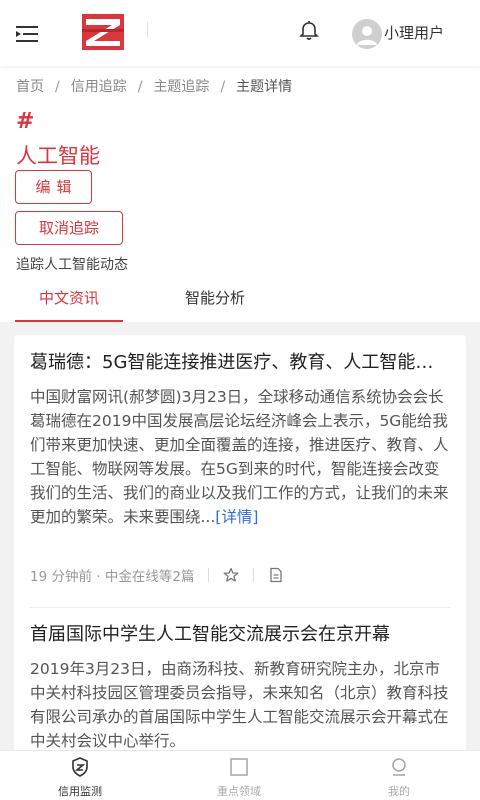  I want to click on breadcrumb: 首页 / 信用追踪 / 主题追踪 / 主题详情, so click(154, 86).